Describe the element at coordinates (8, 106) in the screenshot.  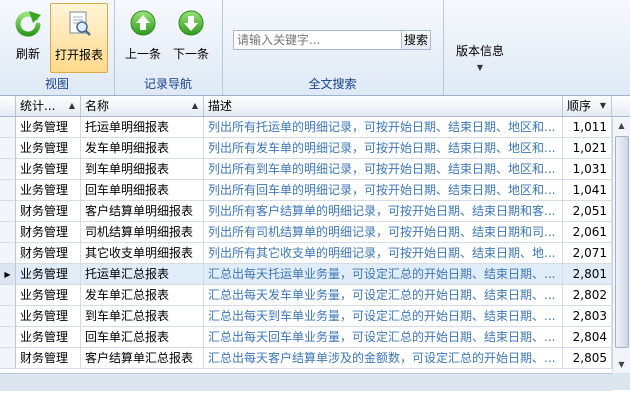
I see `row-indicator-header` at that location.